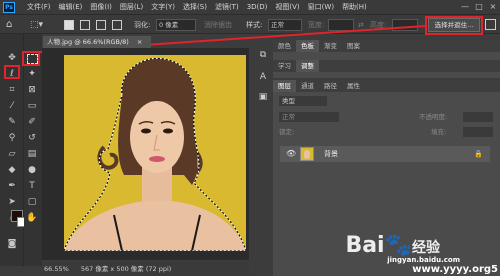 The height and width of the screenshot is (276, 500). I want to click on document-tab: 人物.jpg @ 66.6%(RGB/8) ×, so click(97, 42).